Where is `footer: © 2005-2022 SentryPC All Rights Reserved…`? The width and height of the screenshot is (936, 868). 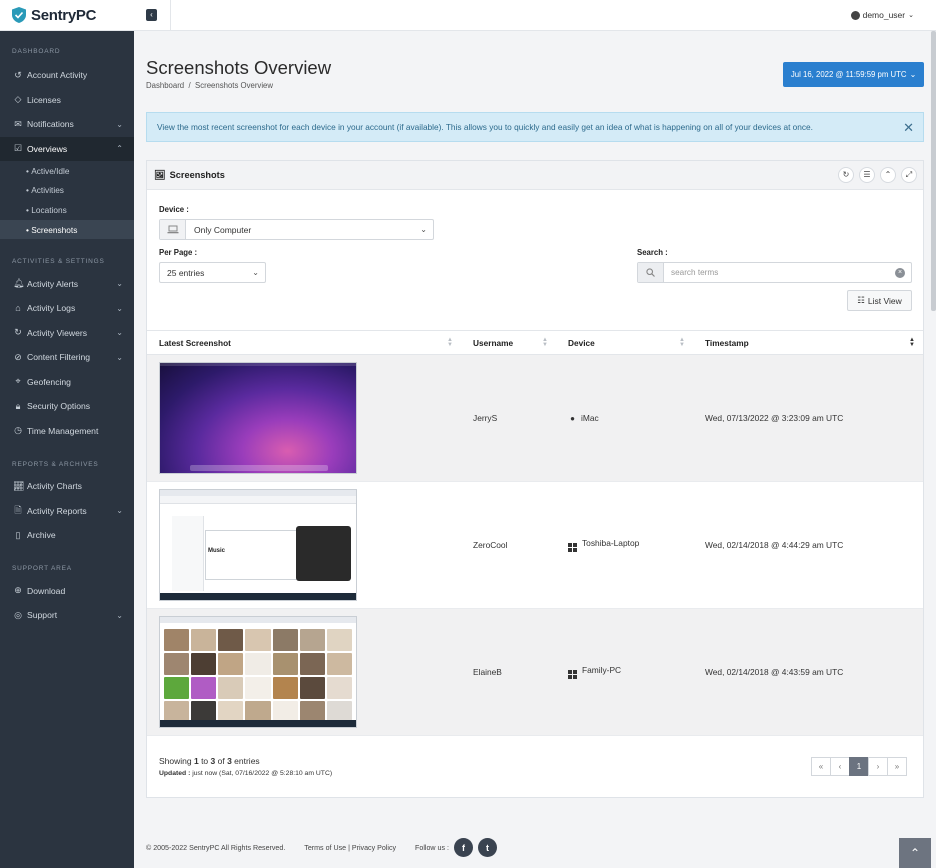 footer: © 2005-2022 SentryPC All Rights Reserved… is located at coordinates (321, 847).